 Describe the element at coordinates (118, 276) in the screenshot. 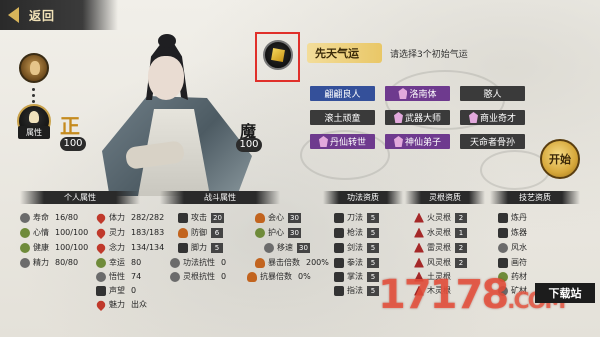

I see `stat-row: 悟性 74` at that location.